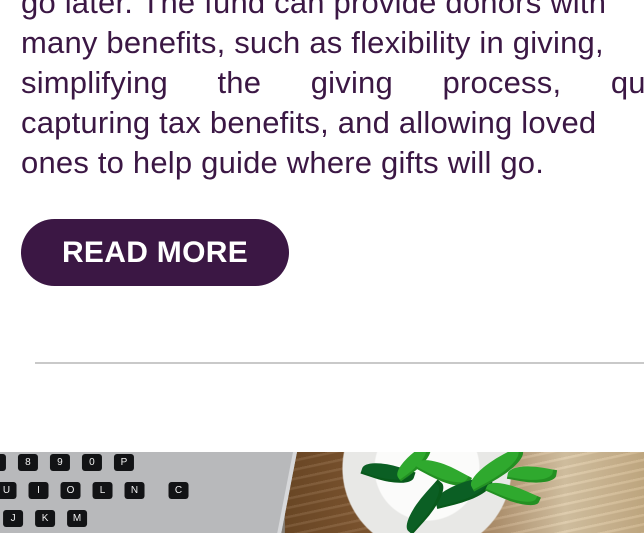 The image size is (644, 533). What do you see at coordinates (283, 162) in the screenshot?
I see `paragraph-line: ones to help guide where gifts will go.` at bounding box center [283, 162].